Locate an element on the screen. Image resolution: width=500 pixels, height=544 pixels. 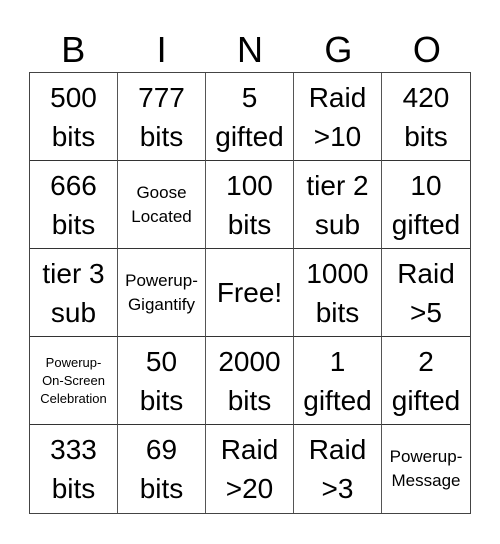
header-letter-o: O is located at coordinates (426, 49).